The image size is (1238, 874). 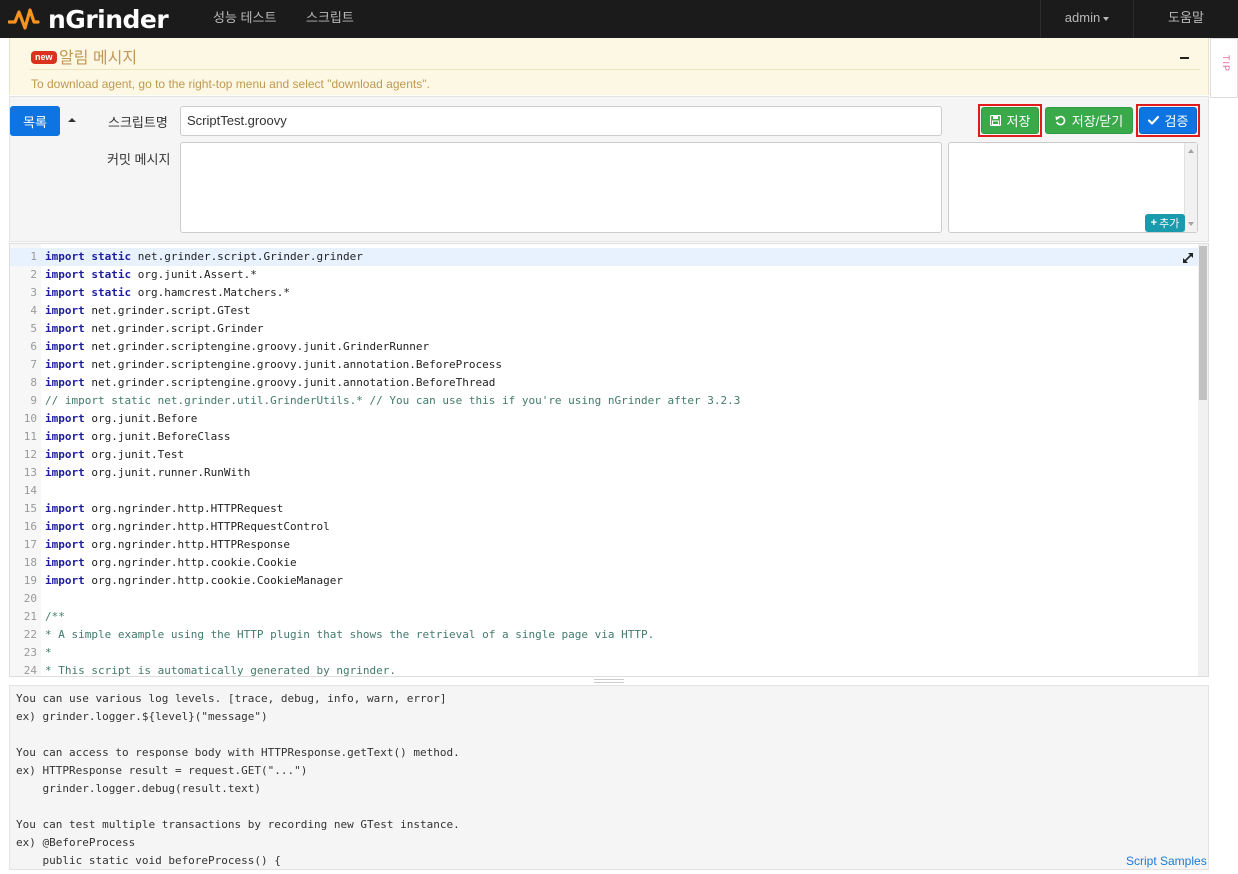 I want to click on code-rest: org.ngrinder.http.HTTPRequest, so click(x=184, y=508).